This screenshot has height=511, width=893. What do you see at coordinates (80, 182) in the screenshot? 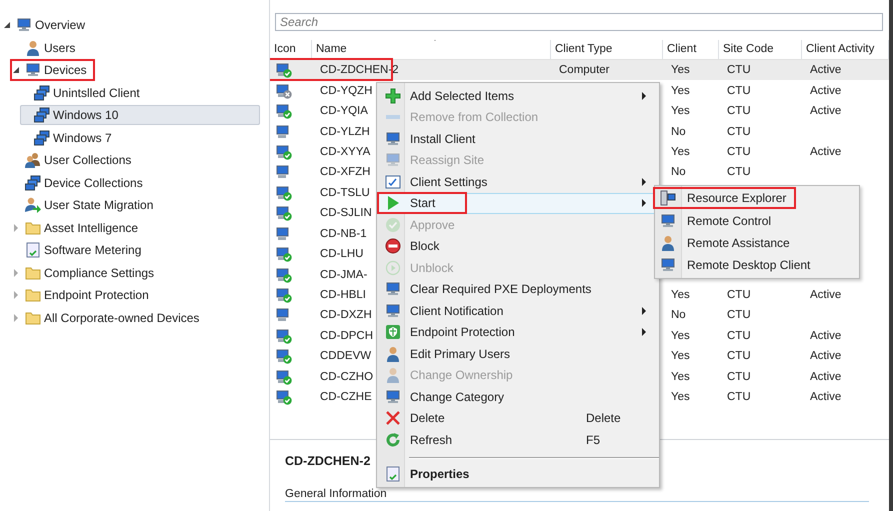
I see `tree-item: Device Collections` at bounding box center [80, 182].